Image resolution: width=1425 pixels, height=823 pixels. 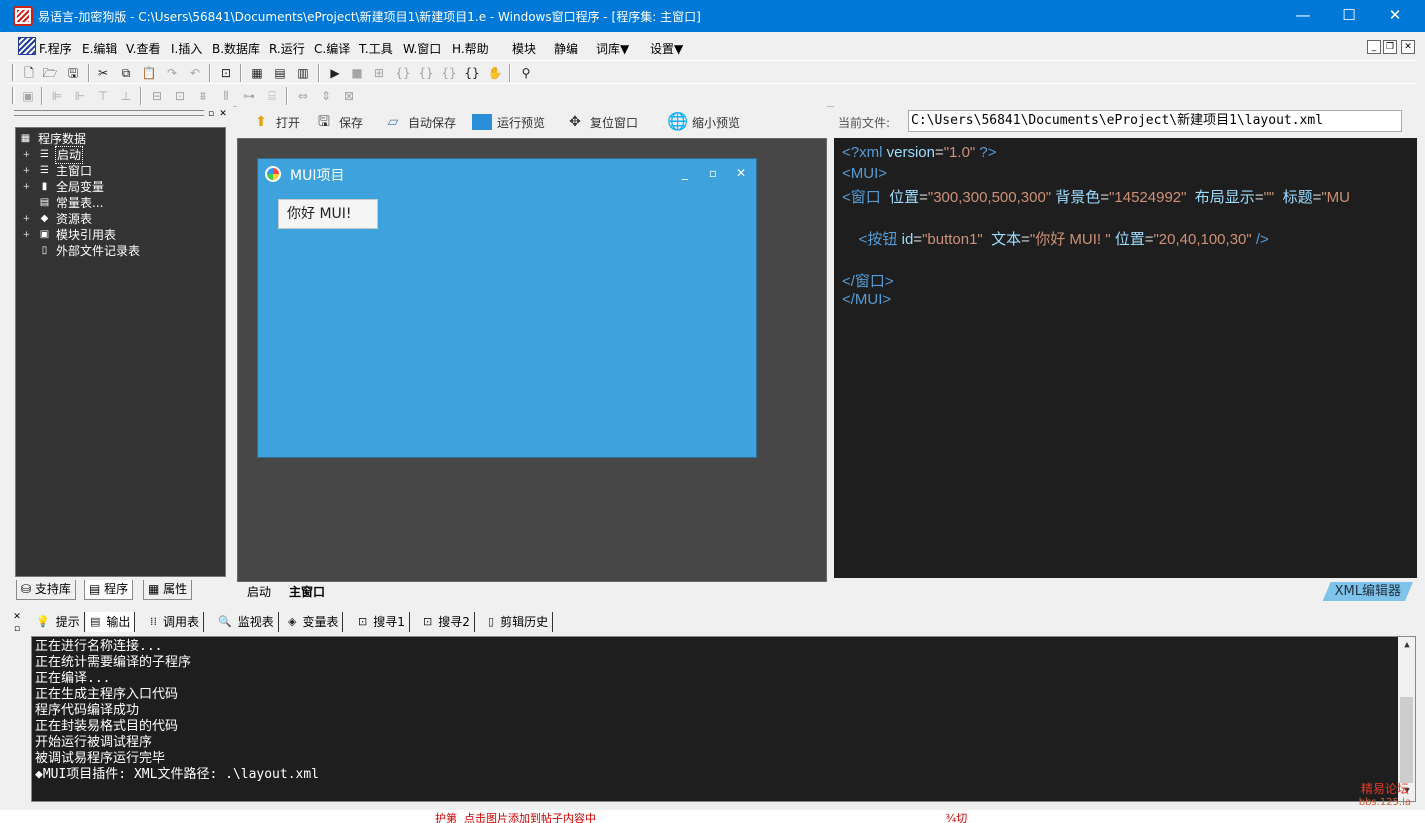 What do you see at coordinates (449, 73) in the screenshot?
I see `step-out-icon: {}` at bounding box center [449, 73].